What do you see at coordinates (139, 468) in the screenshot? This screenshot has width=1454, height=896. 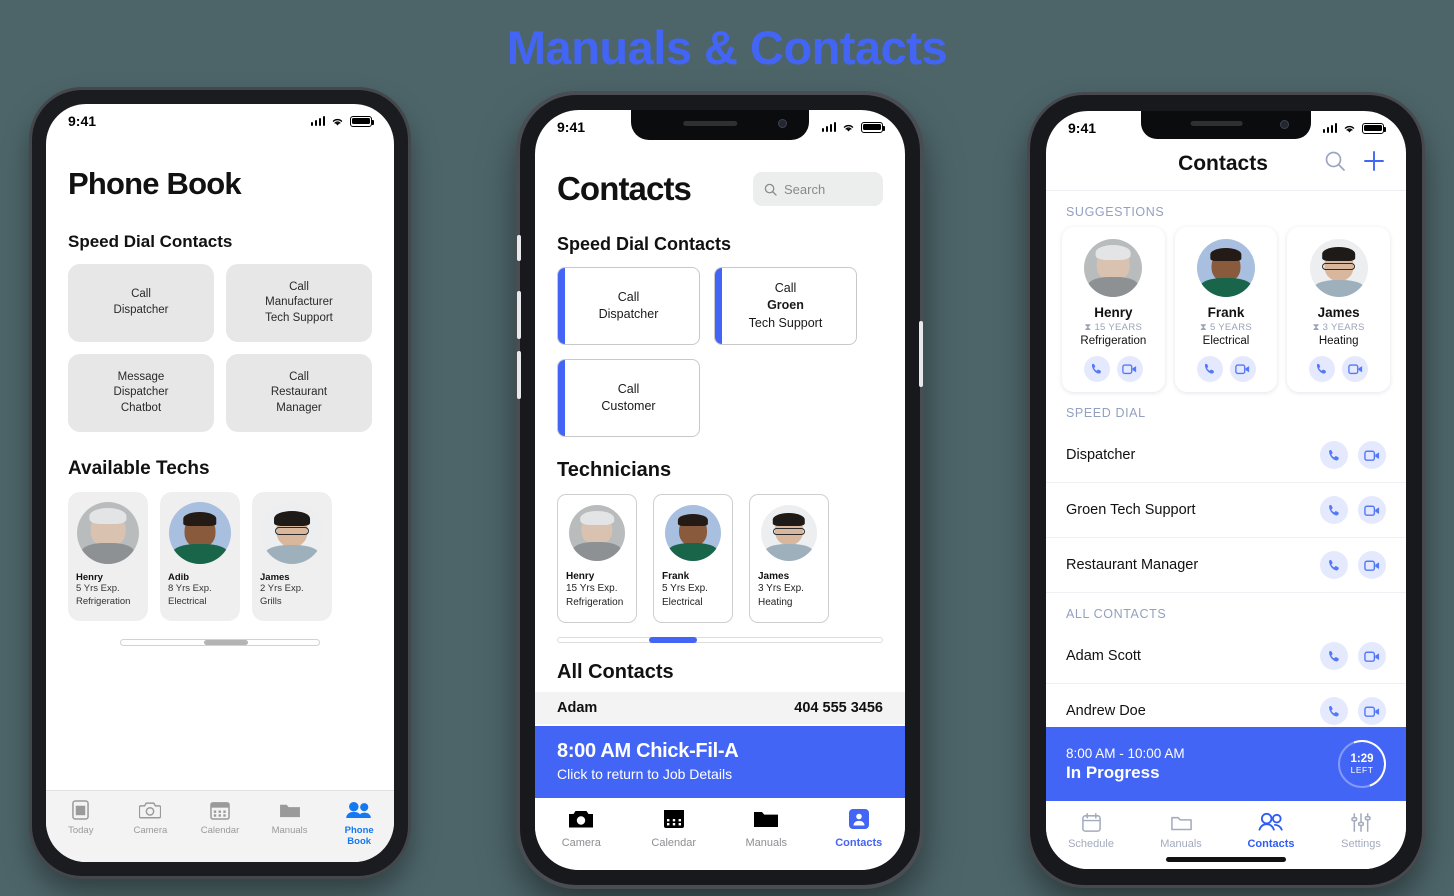 I see `available-techs-heading: Available Techs` at bounding box center [139, 468].